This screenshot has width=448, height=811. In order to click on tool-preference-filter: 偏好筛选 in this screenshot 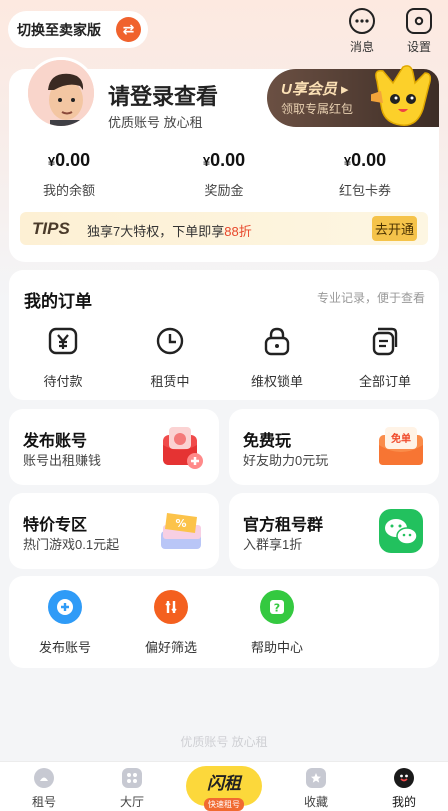, I will do `click(171, 623)`.